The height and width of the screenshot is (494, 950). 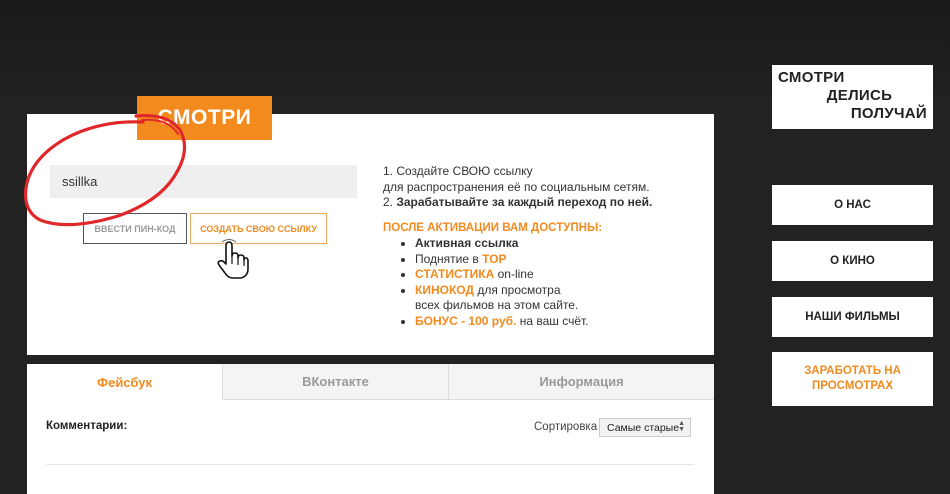 What do you see at coordinates (233, 259) in the screenshot?
I see `hand-pointer-icon` at bounding box center [233, 259].